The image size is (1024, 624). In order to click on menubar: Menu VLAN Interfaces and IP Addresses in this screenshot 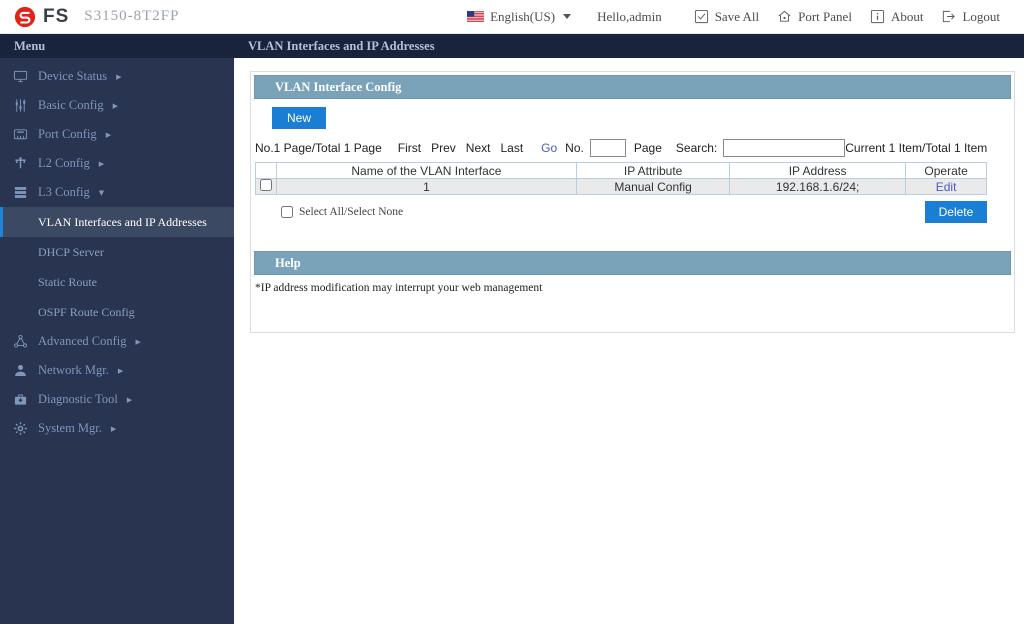, I will do `click(512, 46)`.